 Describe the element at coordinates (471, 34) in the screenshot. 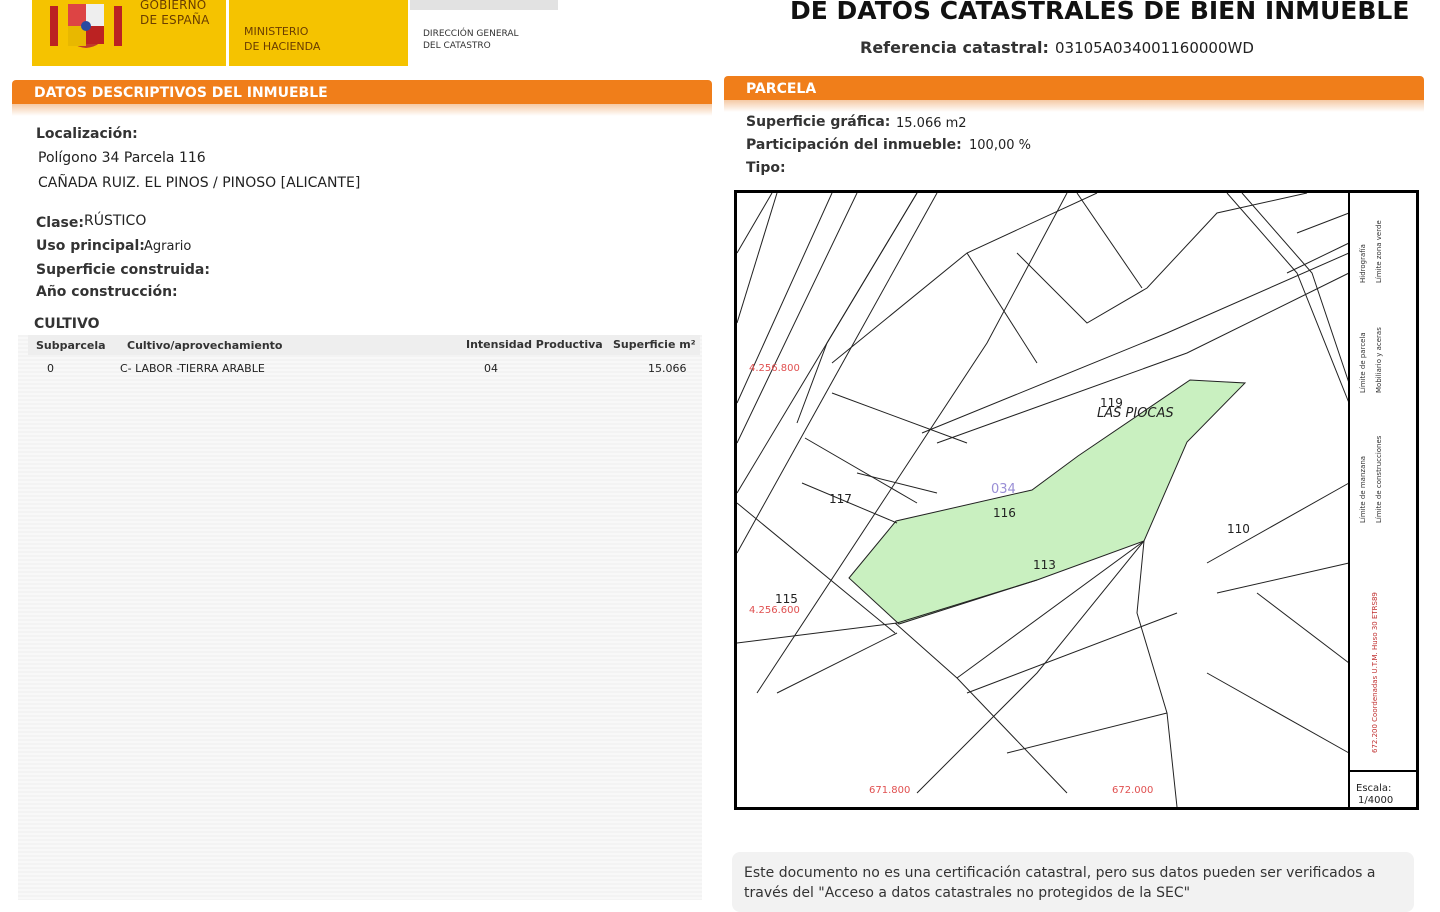

I see `dg-line1: DIRECCIÓN GENERAL` at that location.